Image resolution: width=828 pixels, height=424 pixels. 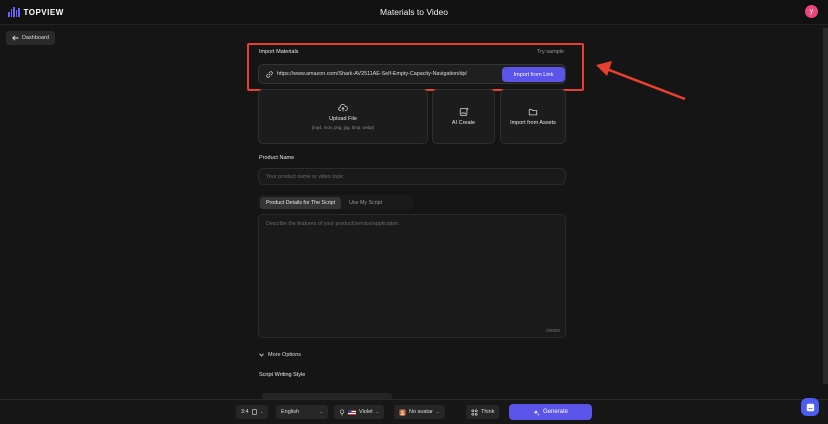 I want to click on dashboard-back-button: Dashboard, so click(x=30, y=38).